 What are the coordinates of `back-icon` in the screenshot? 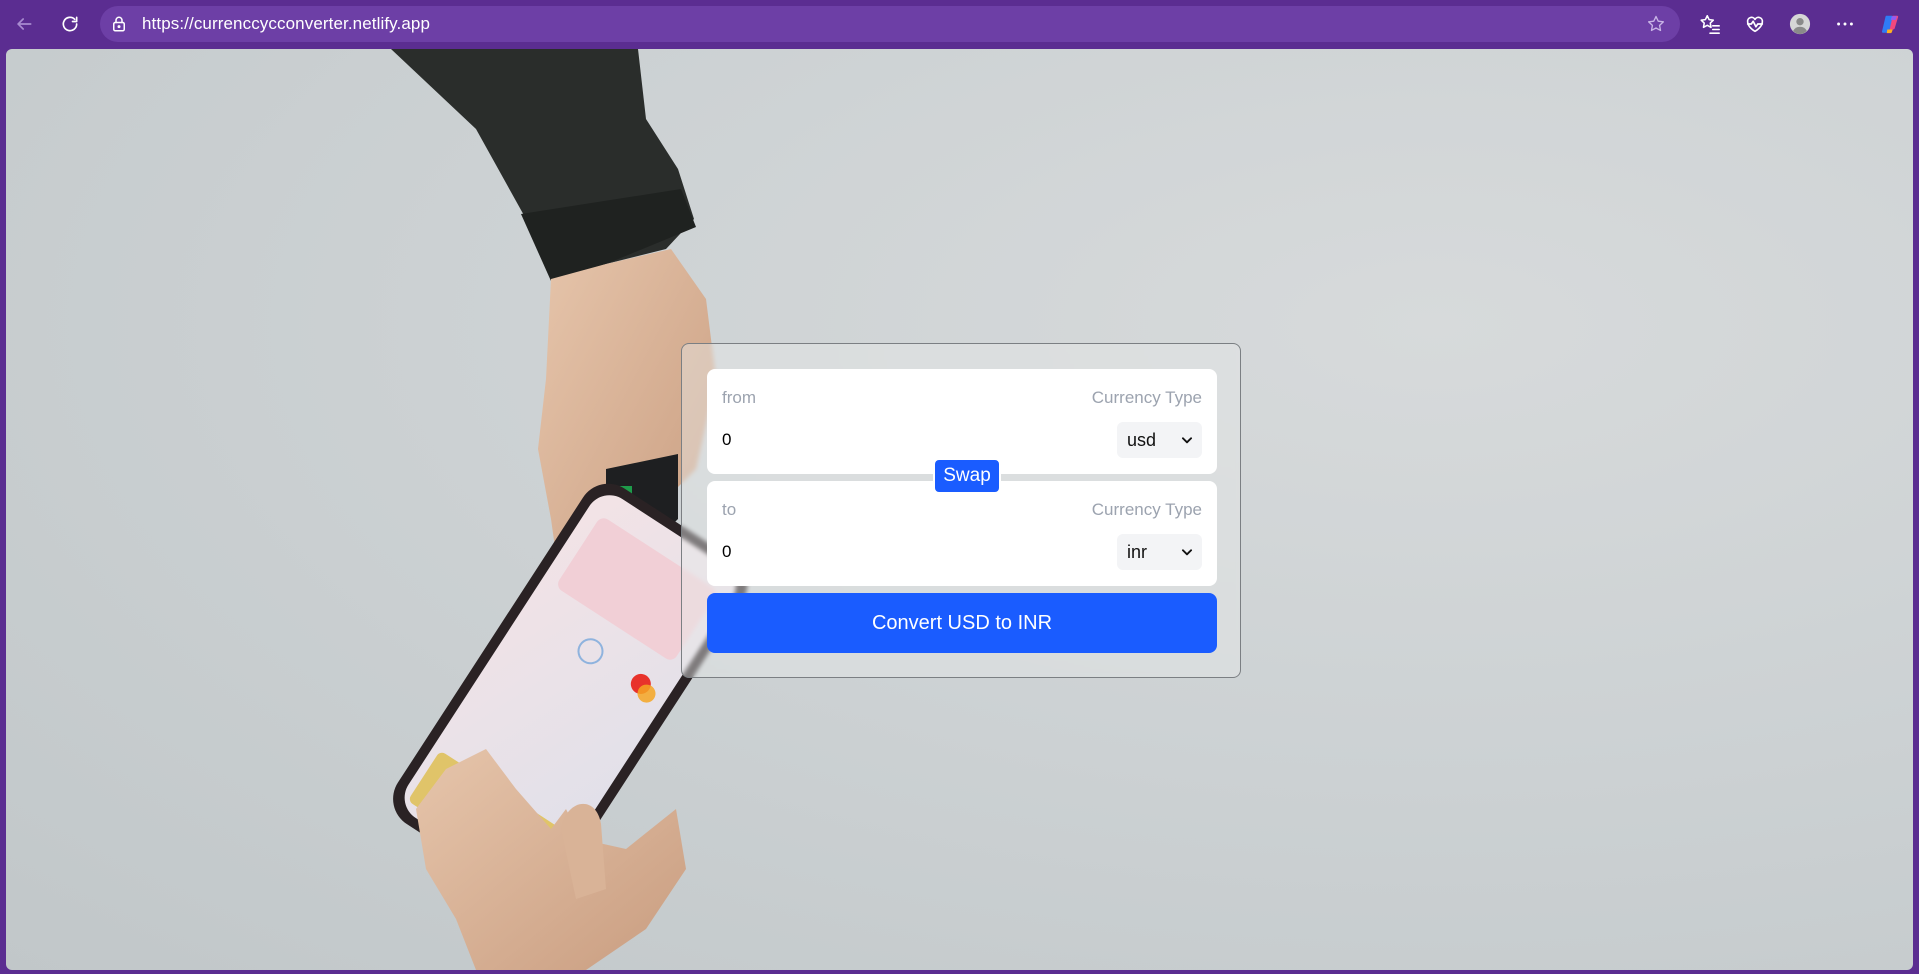 It's located at (24, 24).